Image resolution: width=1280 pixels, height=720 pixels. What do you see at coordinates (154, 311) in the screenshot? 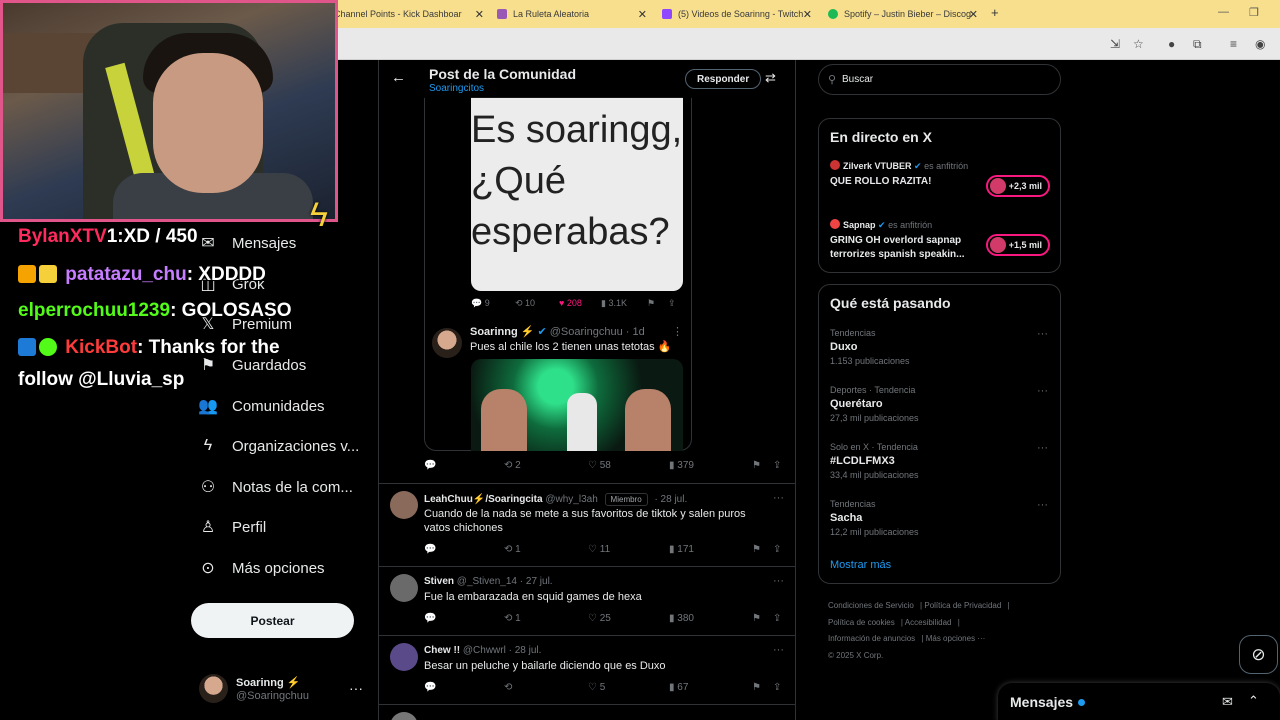
I see `chat-message: elperrochuu1239: GOLOSASO` at bounding box center [154, 311].